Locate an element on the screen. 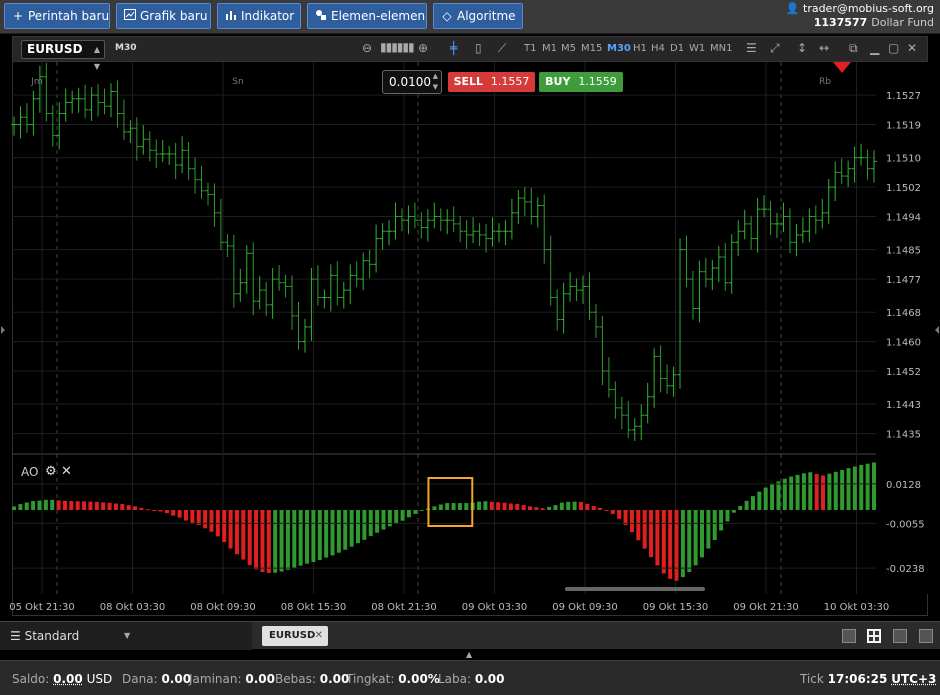 The image size is (940, 695). day-label: Jm is located at coordinates (36, 82).